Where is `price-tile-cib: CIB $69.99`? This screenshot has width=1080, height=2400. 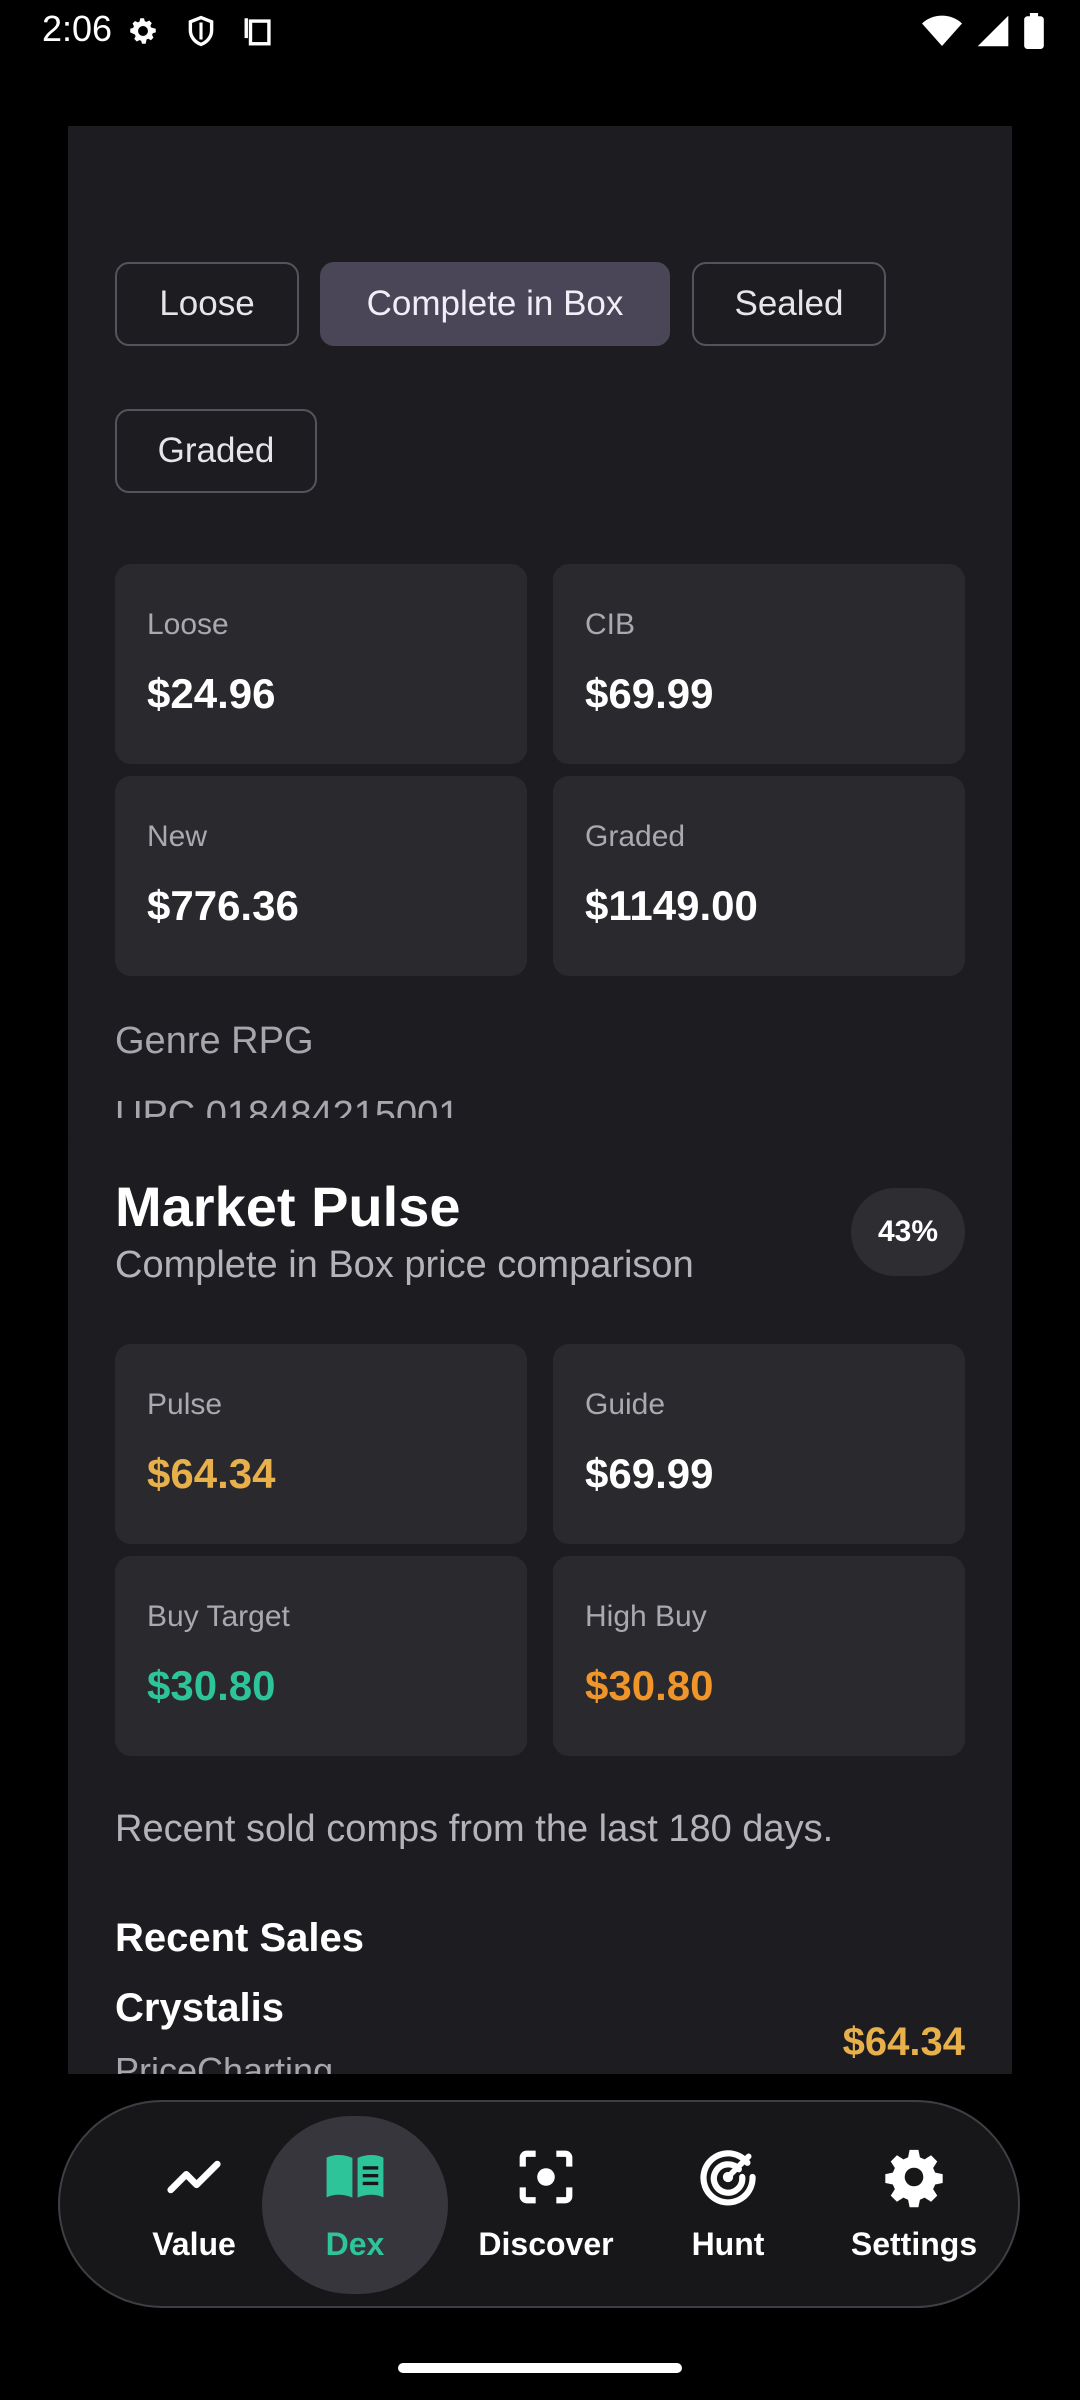
price-tile-cib: CIB $69.99 is located at coordinates (759, 664).